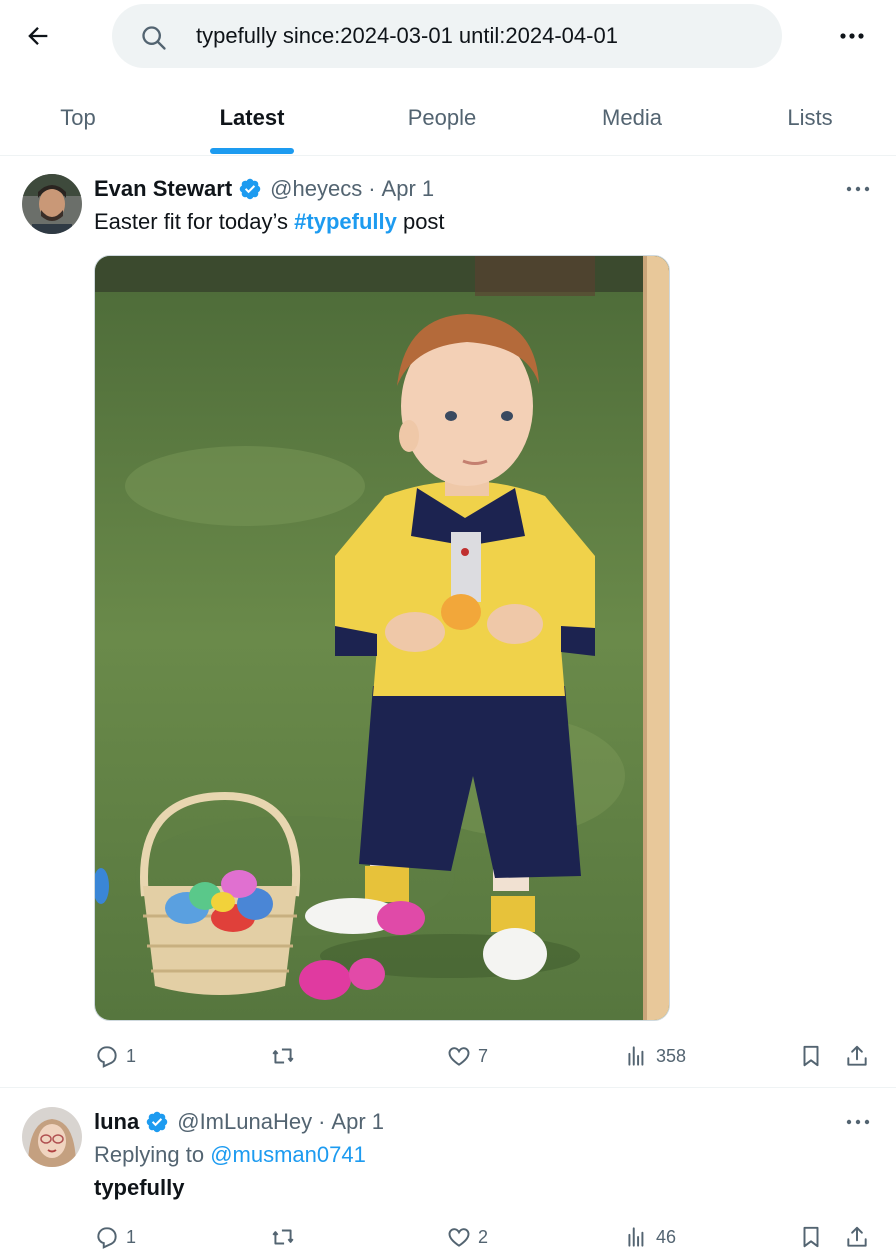 The image size is (896, 1260). What do you see at coordinates (442, 118) in the screenshot?
I see `tab-people: People` at bounding box center [442, 118].